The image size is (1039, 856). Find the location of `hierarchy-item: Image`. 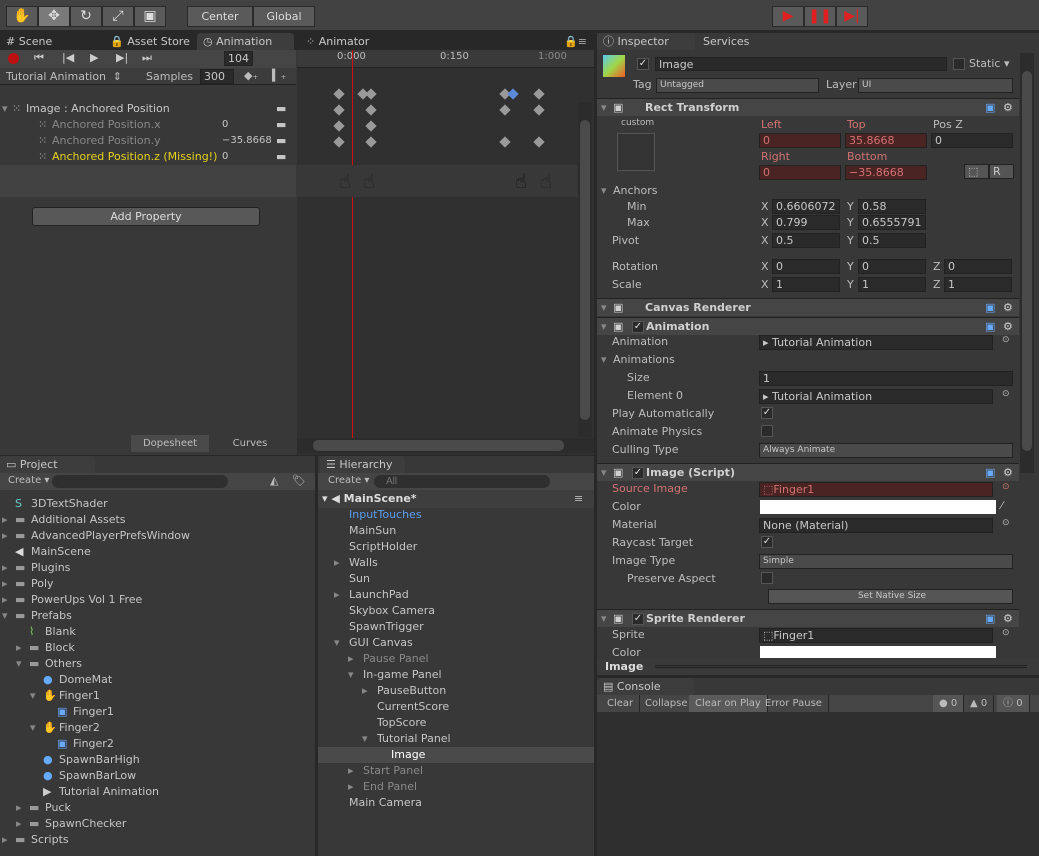

hierarchy-item: Image is located at coordinates (456, 755).